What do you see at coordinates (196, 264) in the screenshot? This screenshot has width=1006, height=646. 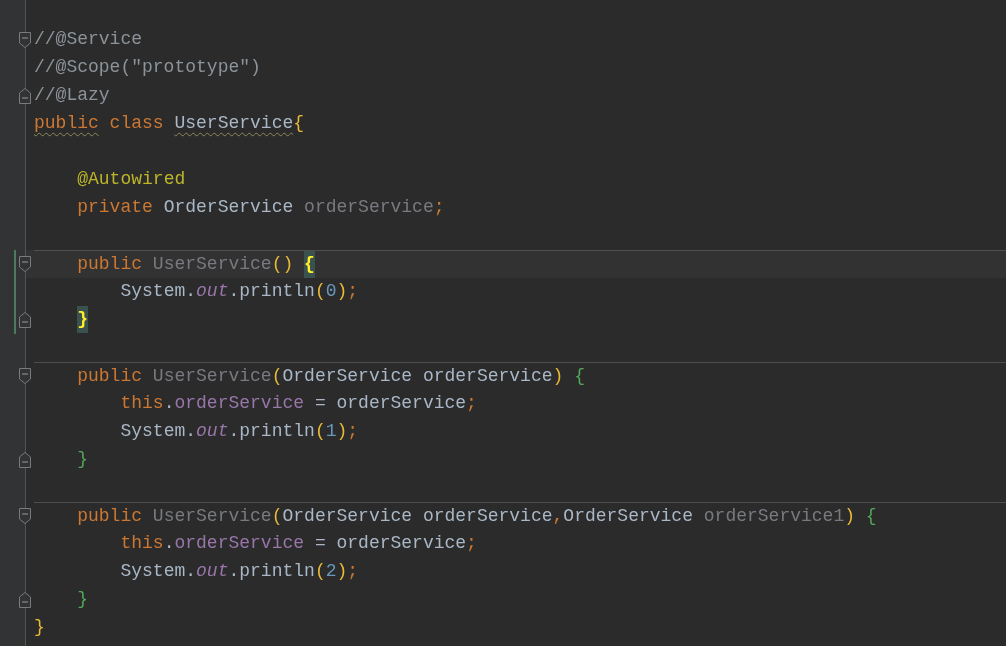 I see `code-line: public UserService() {` at bounding box center [196, 264].